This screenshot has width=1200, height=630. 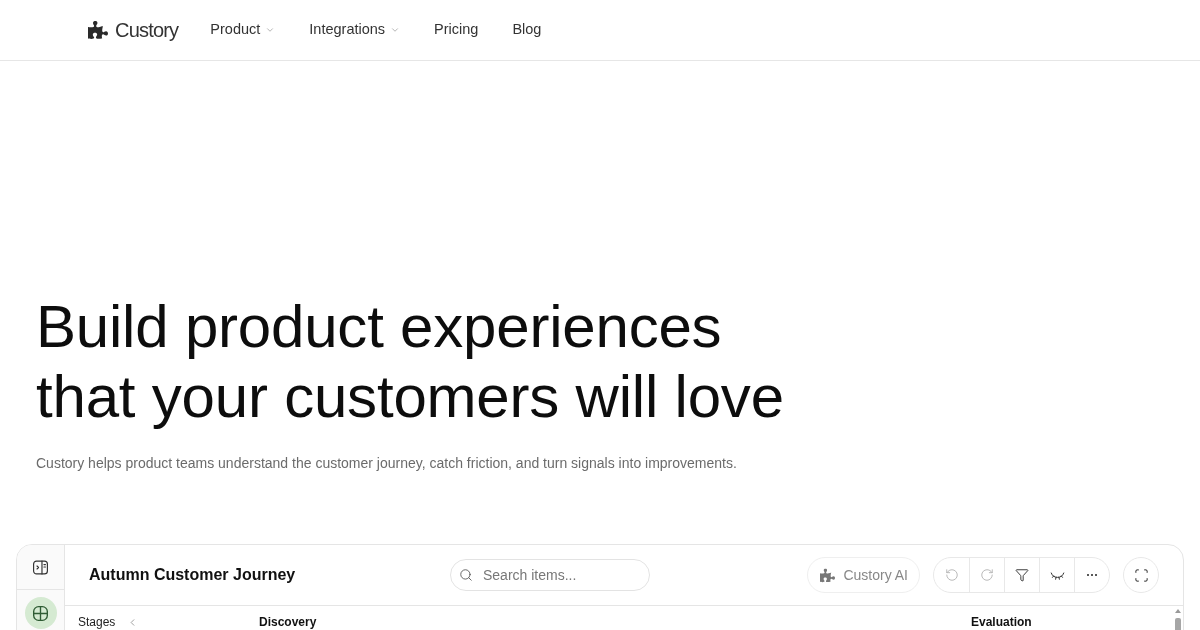 I want to click on hero-subtitle: Custory helps product teams understand the customer journey, catch friction, and turn signals into improvements., so click(x=386, y=463).